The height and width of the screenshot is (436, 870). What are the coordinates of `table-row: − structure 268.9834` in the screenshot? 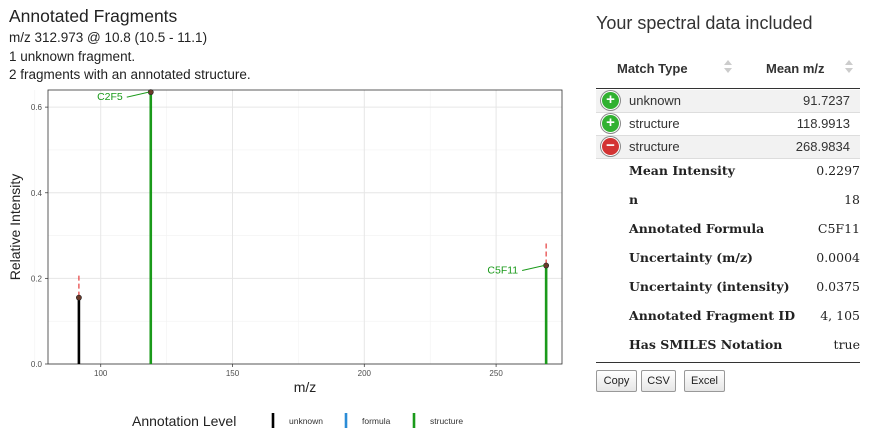 It's located at (728, 147).